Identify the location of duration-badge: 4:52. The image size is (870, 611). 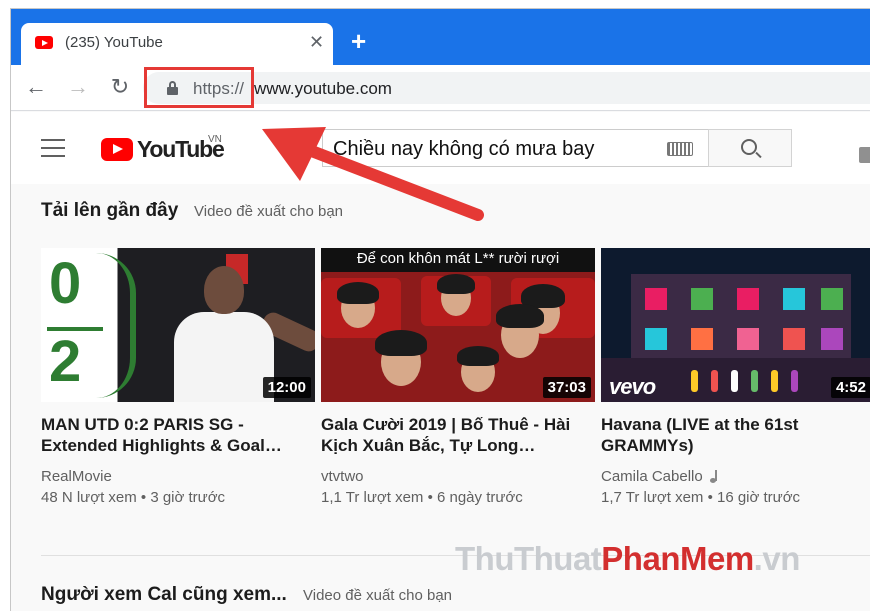
(850, 387).